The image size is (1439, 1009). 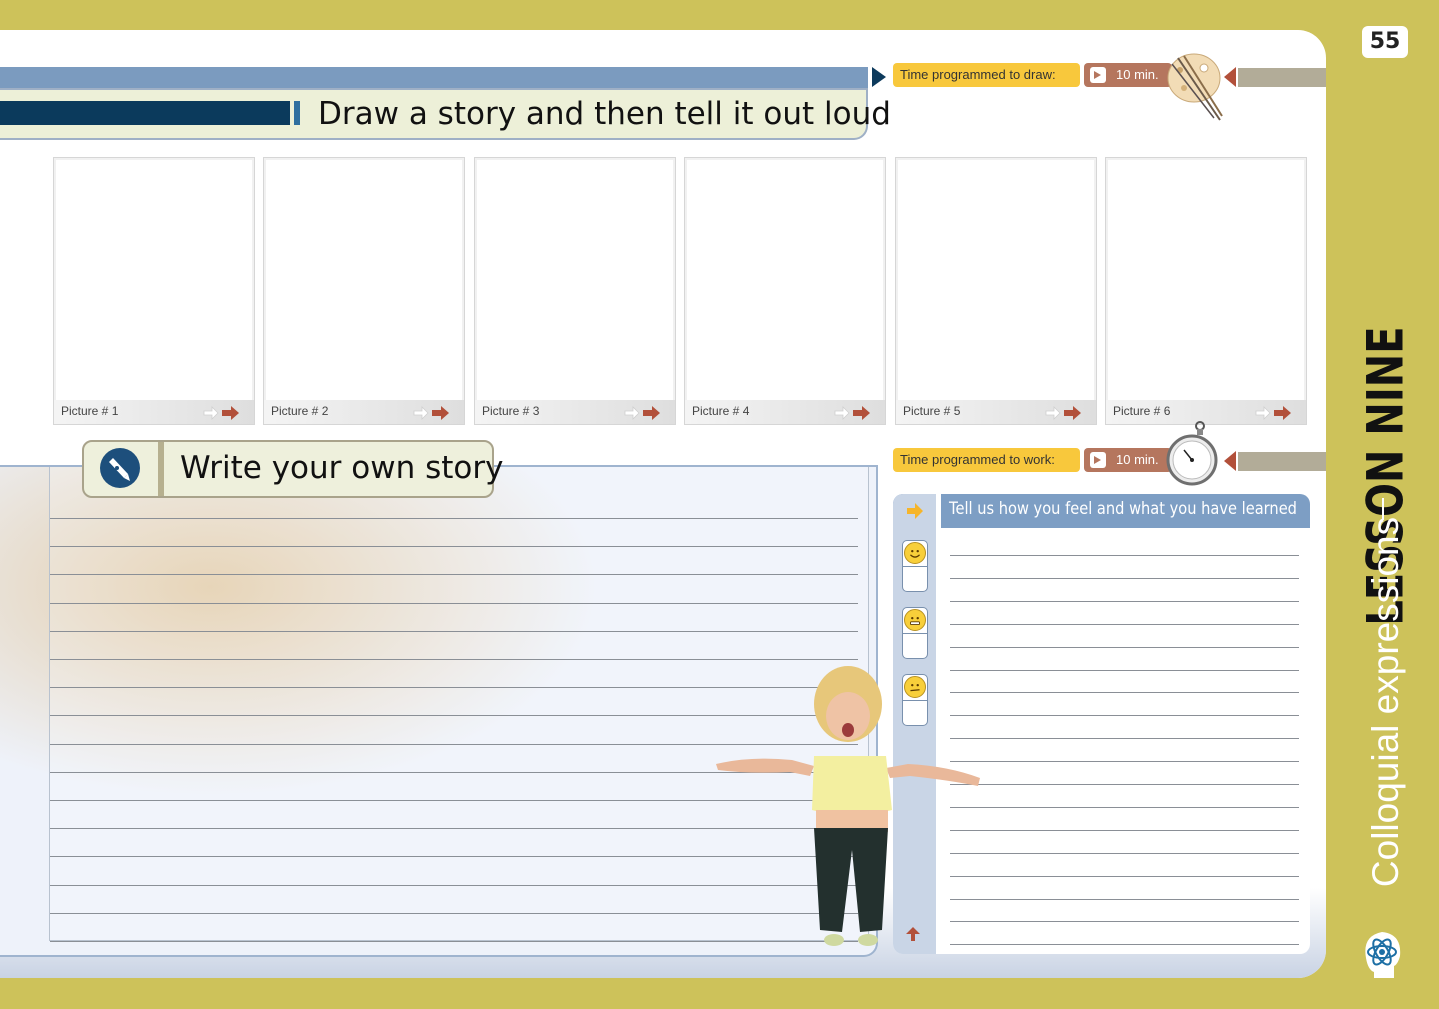 What do you see at coordinates (511, 411) in the screenshot?
I see `picture-label: Picture # 3` at bounding box center [511, 411].